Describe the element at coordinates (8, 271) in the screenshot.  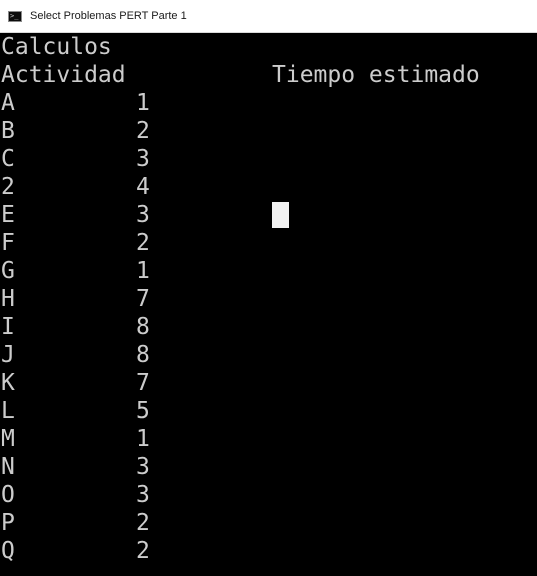
I see `activity-name: G` at that location.